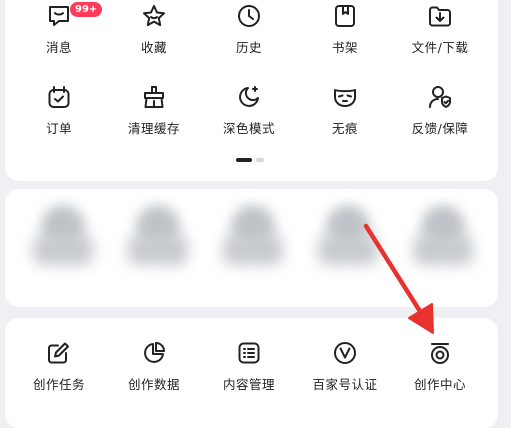 Image resolution: width=511 pixels, height=428 pixels. I want to click on edit-task-icon, so click(58, 353).